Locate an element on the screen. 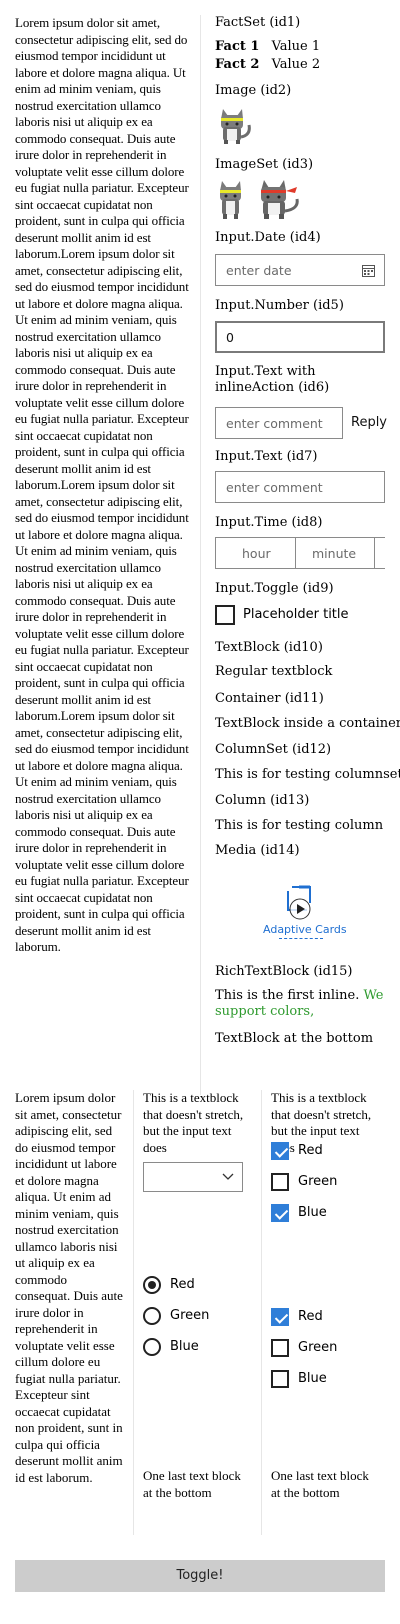  checkbox-green is located at coordinates (280, 1182).